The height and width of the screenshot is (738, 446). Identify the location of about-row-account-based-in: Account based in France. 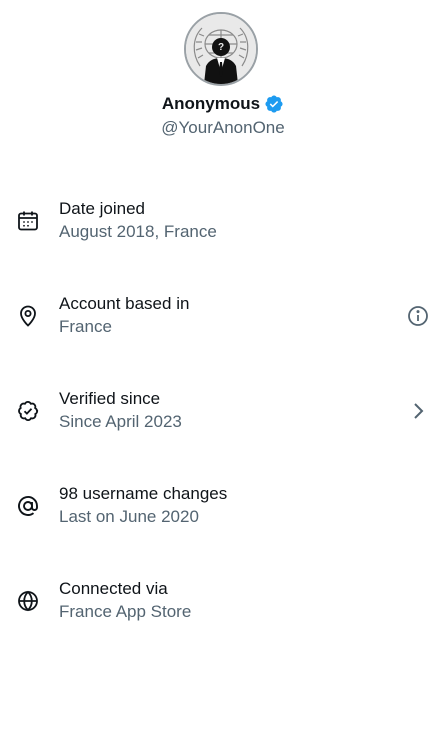
(223, 323).